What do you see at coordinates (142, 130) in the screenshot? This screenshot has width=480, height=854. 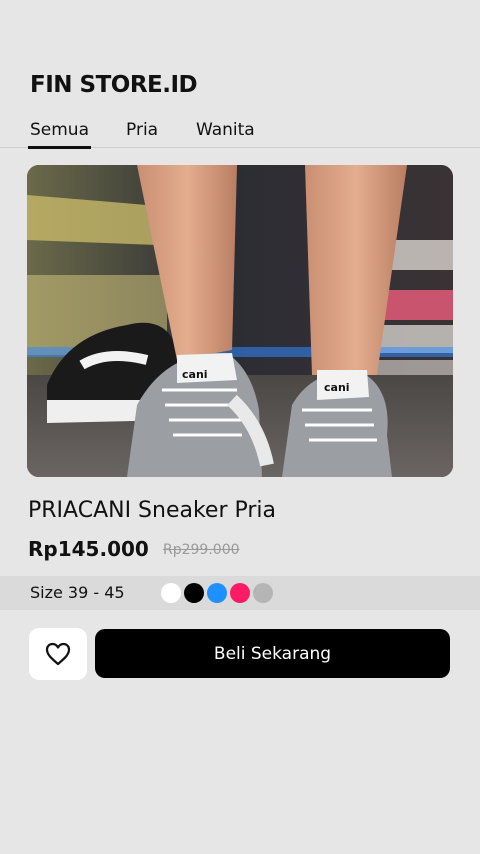 I see `tab-pria: Pria` at bounding box center [142, 130].